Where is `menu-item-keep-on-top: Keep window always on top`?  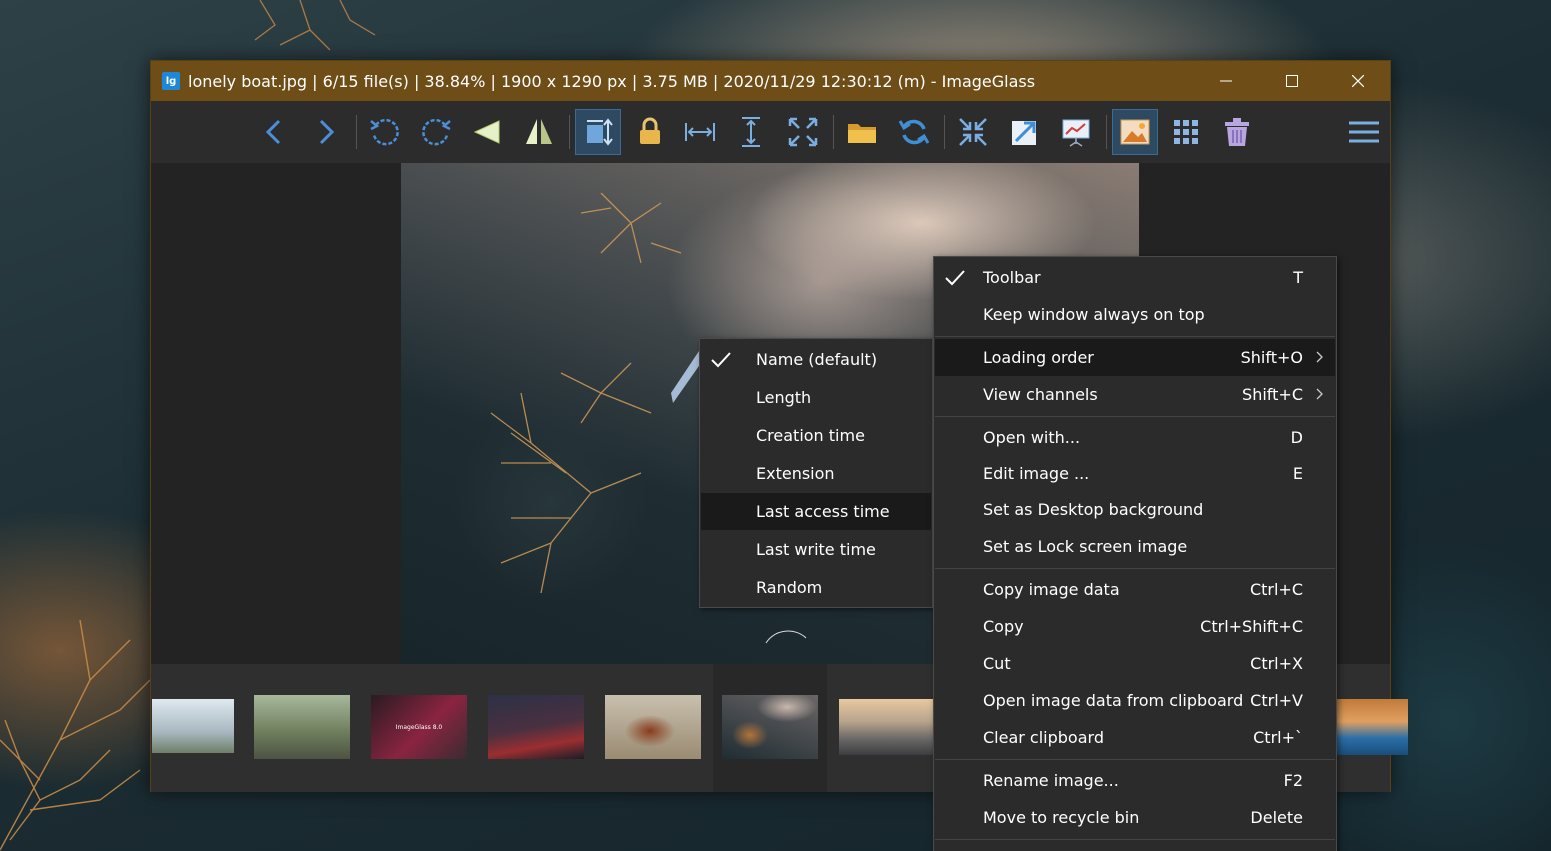
menu-item-keep-on-top: Keep window always on top is located at coordinates (1135, 314).